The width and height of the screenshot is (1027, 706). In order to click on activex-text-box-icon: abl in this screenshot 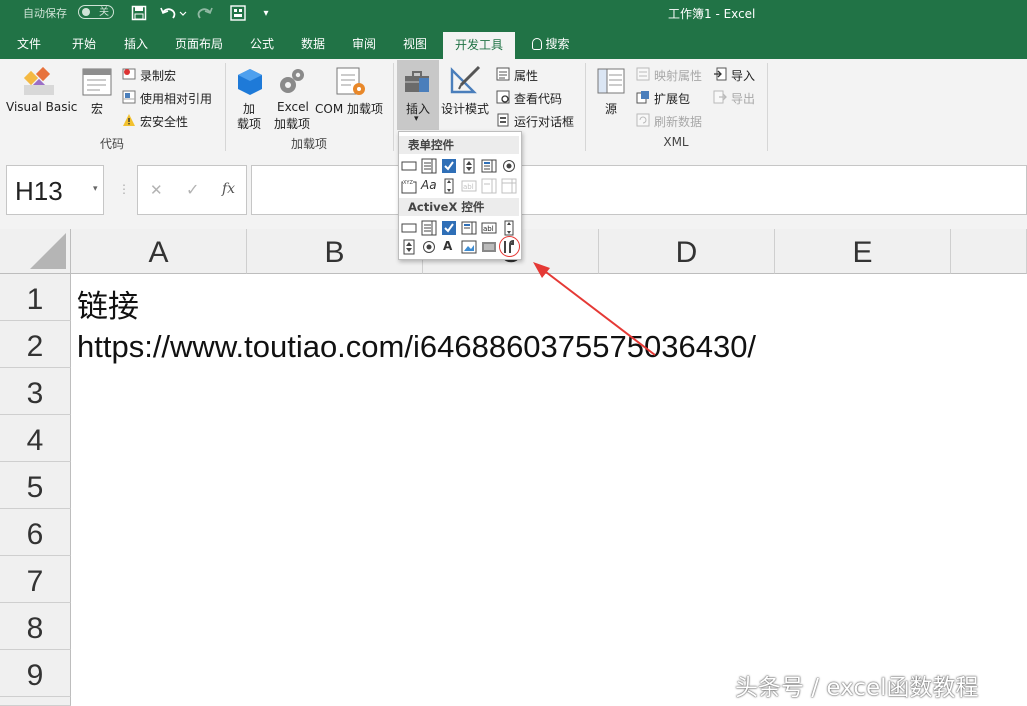, I will do `click(489, 228)`.